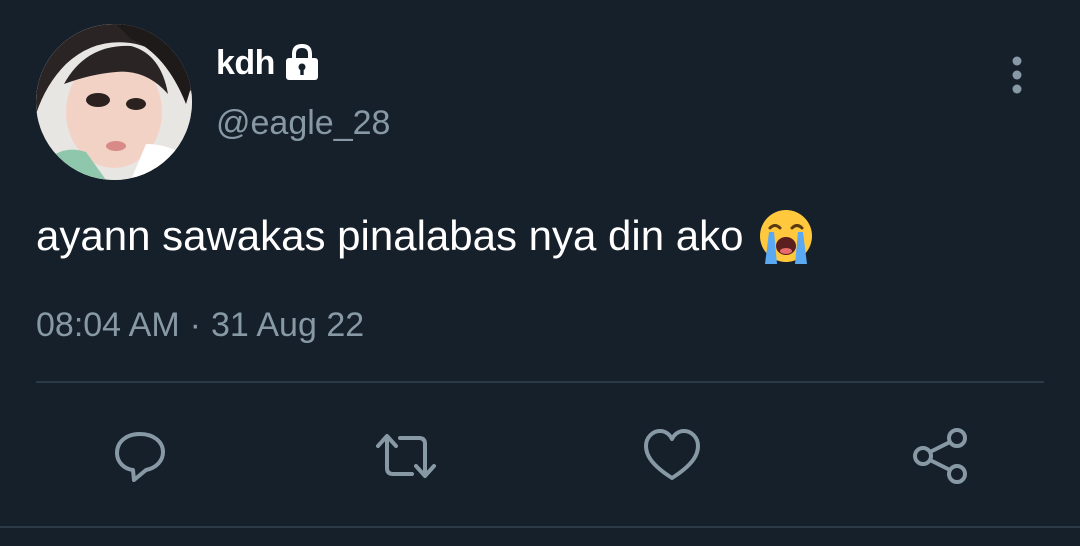 This screenshot has height=546, width=1080. I want to click on tweet-text: ayann sawakas pinalabas nya din ako, so click(425, 236).